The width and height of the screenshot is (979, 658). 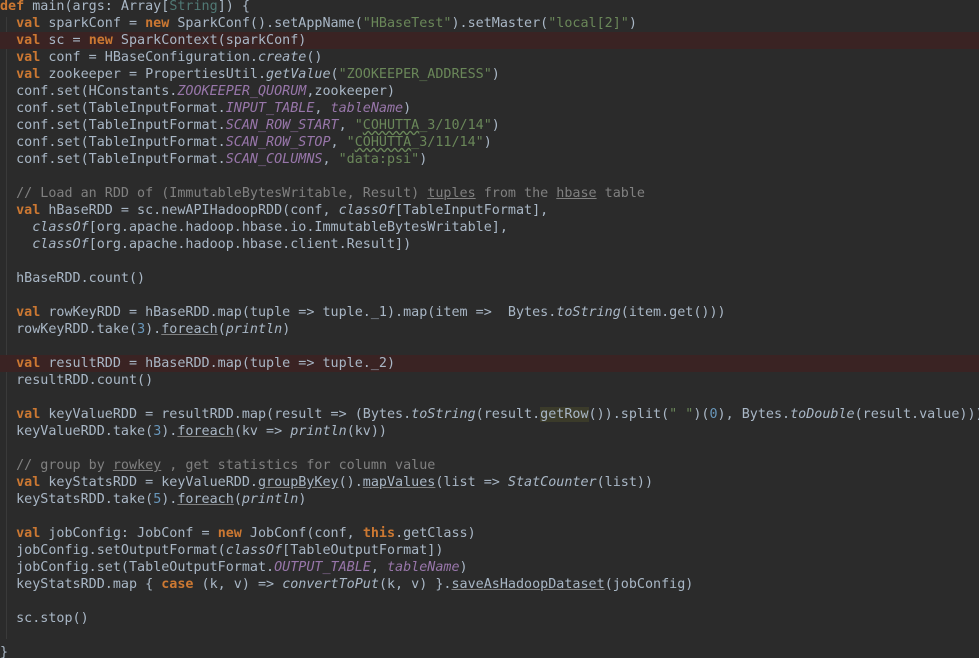 I want to click on code-token: ()).split(, so click(x=629, y=414).